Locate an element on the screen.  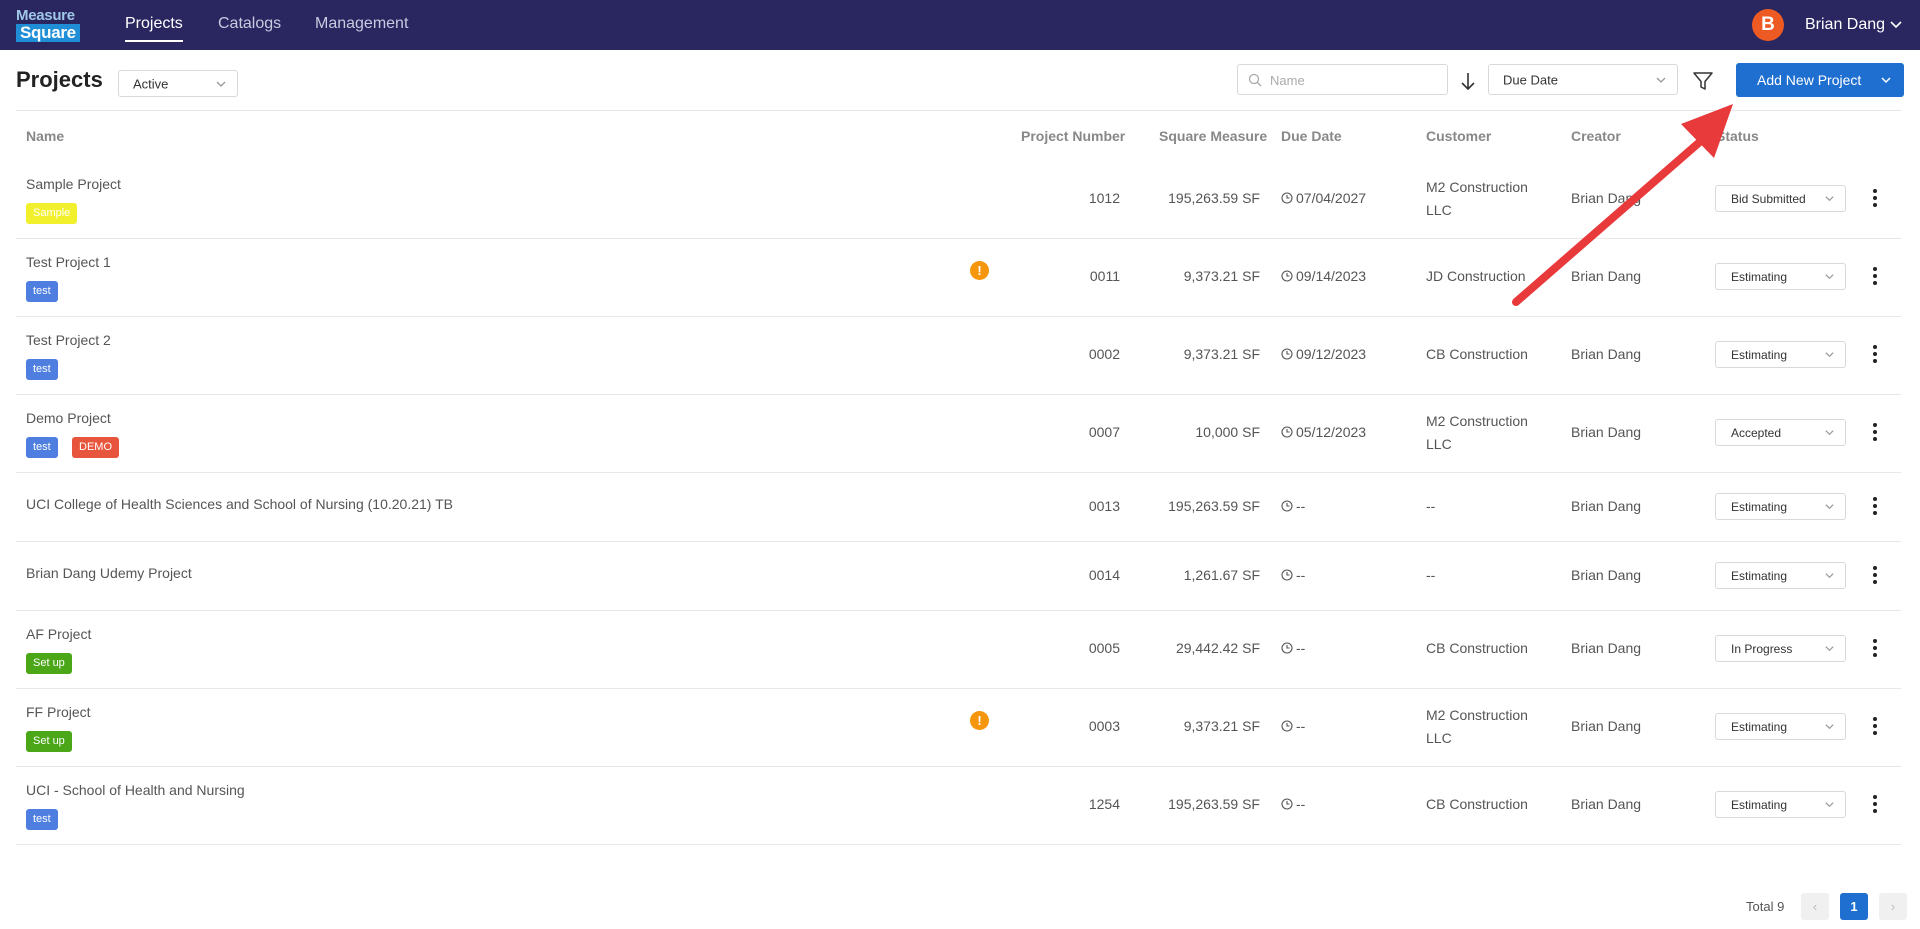
project-number: 0007 is located at coordinates (1104, 432).